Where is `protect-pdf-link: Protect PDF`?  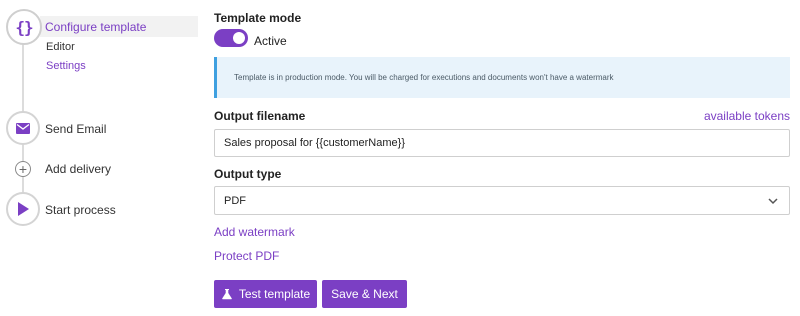
protect-pdf-link: Protect PDF is located at coordinates (246, 256).